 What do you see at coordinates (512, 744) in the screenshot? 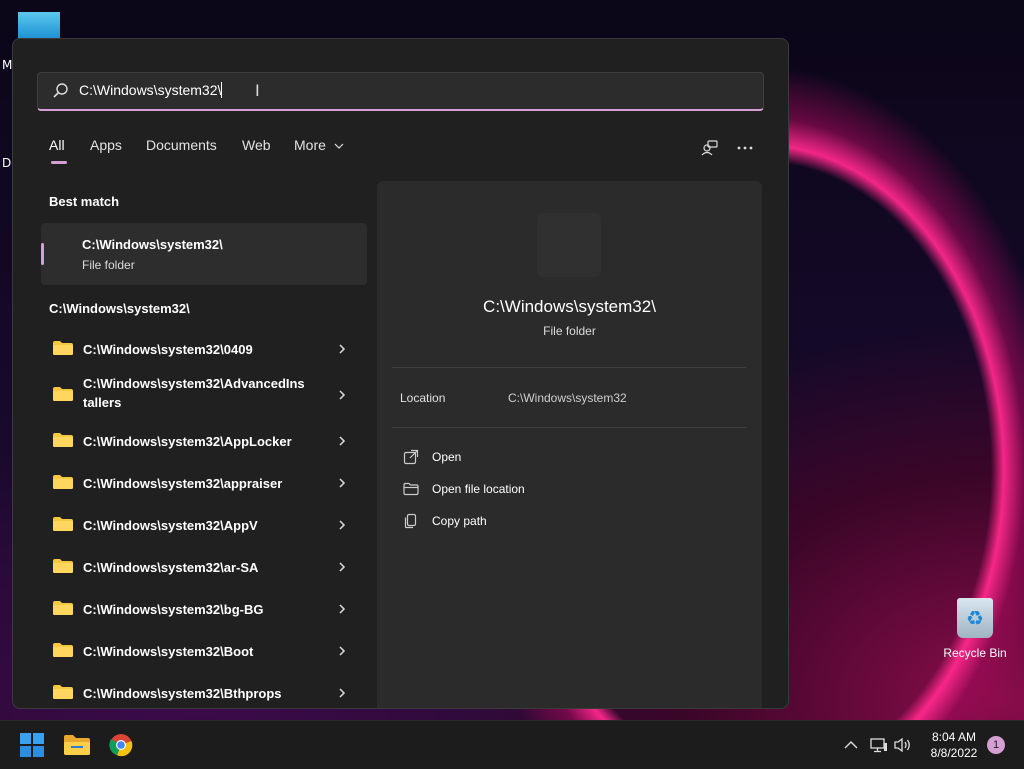
I see `taskbar: 8:04 AM 8/8/2022 1` at bounding box center [512, 744].